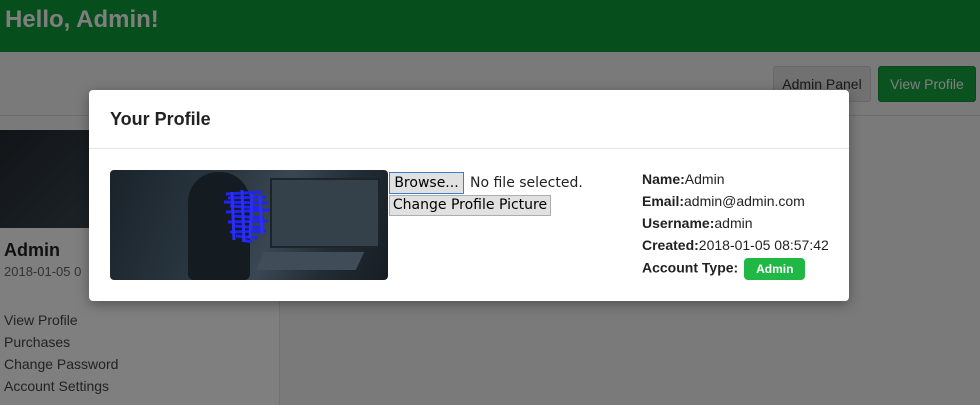 This screenshot has width=980, height=405. I want to click on info-username-label: Username:, so click(678, 223).